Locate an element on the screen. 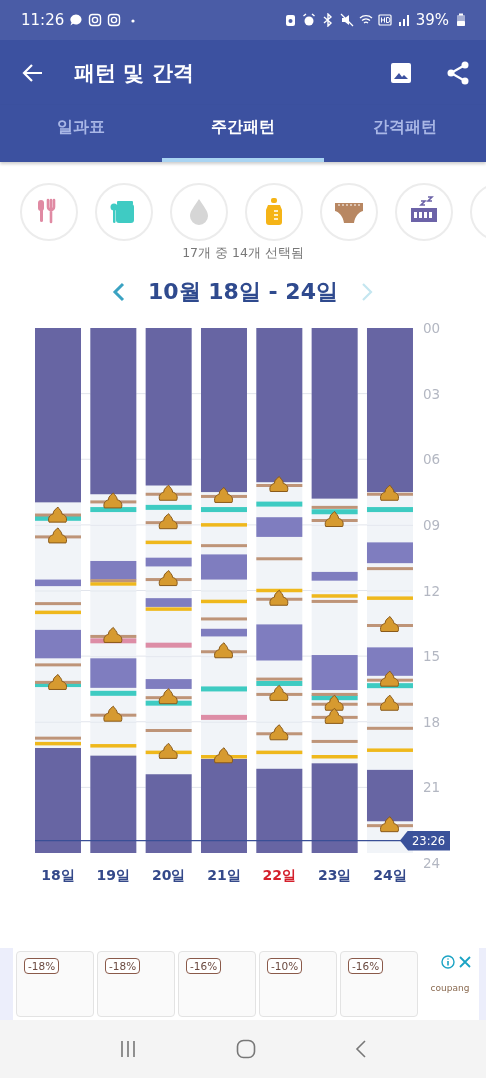 This screenshot has height=1080, width=486. home-icon is located at coordinates (246, 1049).